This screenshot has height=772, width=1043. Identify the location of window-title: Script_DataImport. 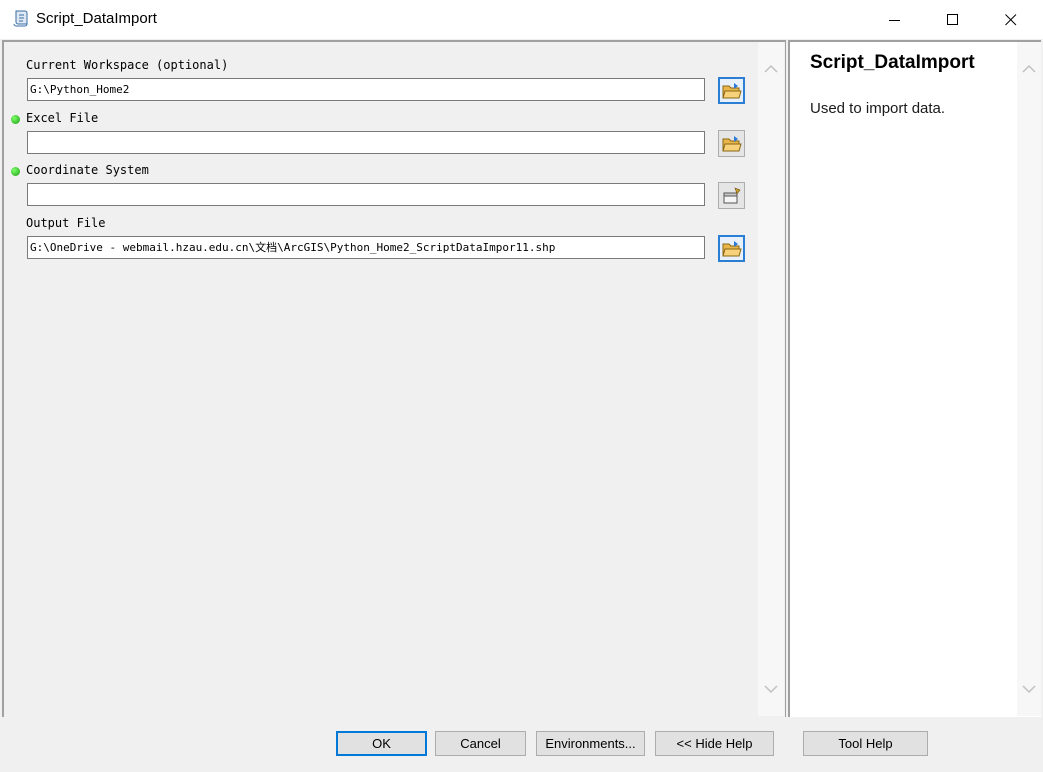
(96, 18).